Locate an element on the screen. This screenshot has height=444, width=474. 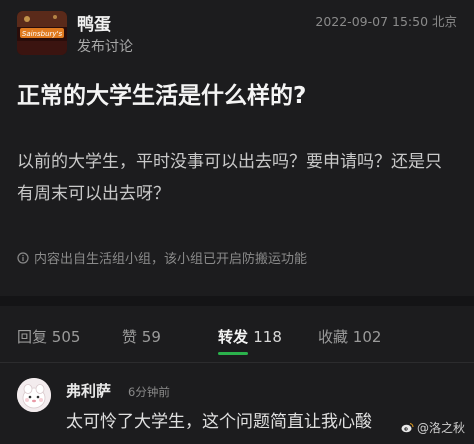
section-divider is located at coordinates (237, 301).